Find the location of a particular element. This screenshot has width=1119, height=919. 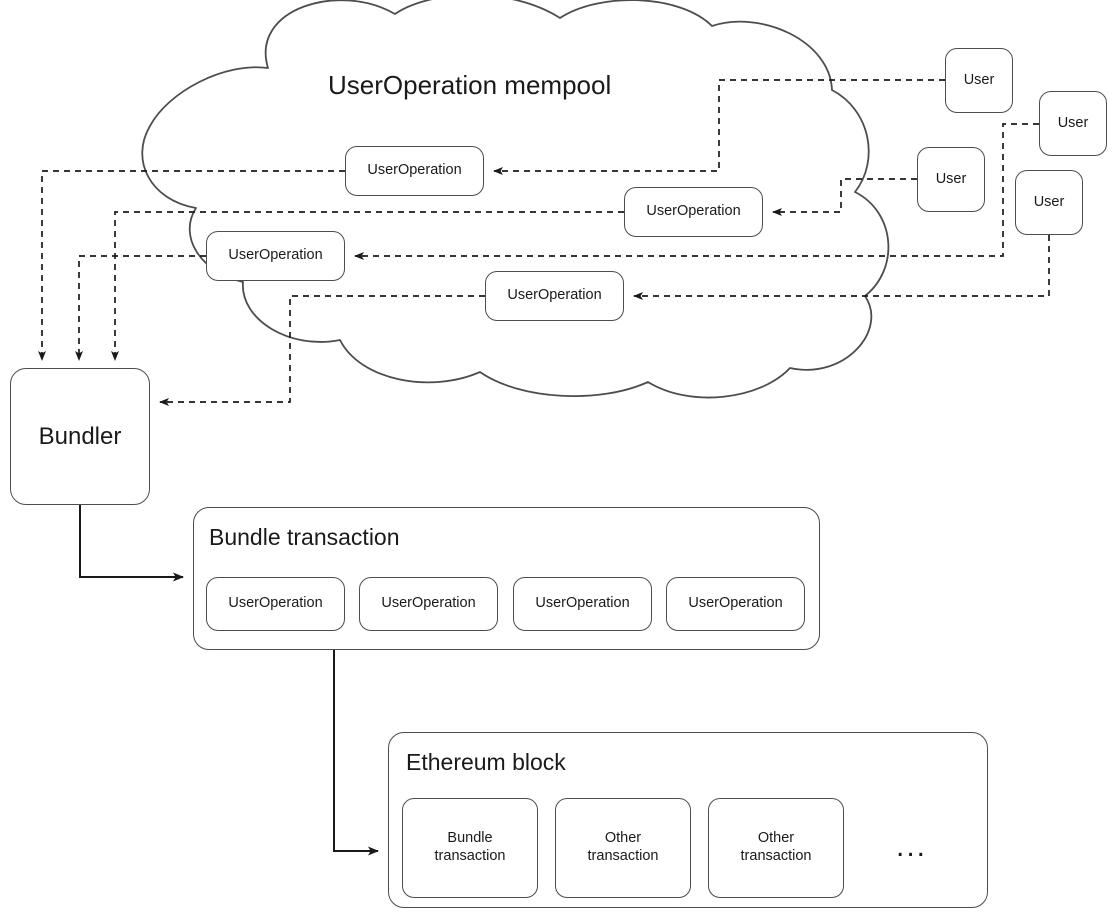

bundler-node: Bundler is located at coordinates (80, 436).